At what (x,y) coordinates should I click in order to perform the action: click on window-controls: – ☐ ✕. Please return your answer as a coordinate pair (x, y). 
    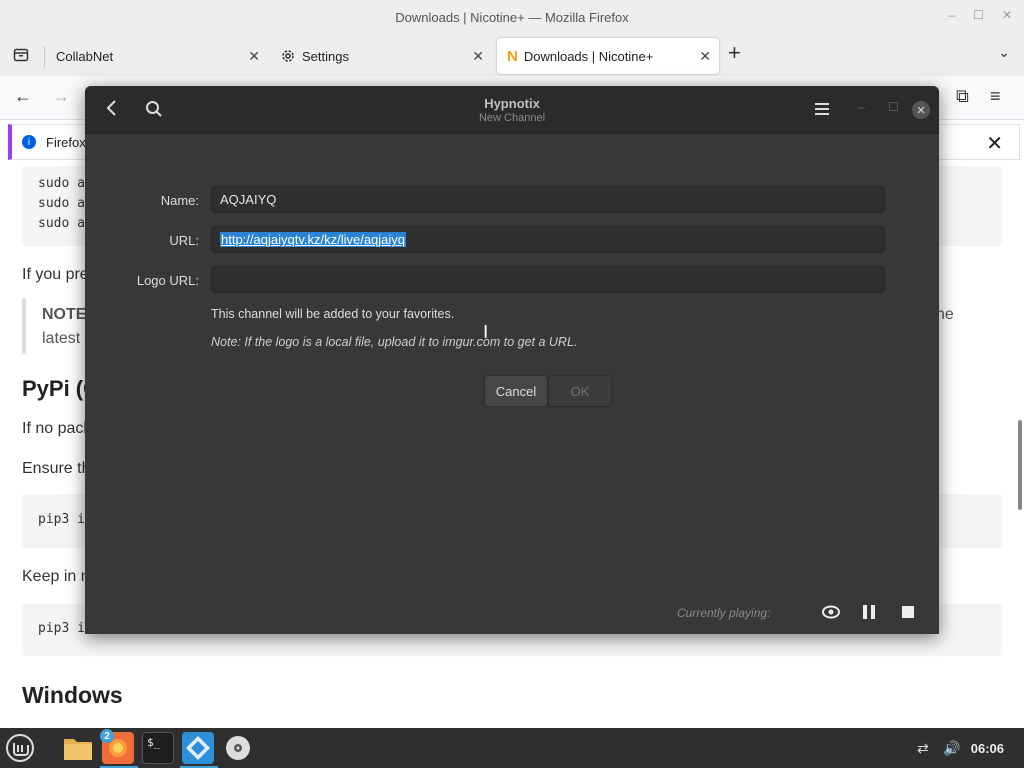
    Looking at the image, I should click on (980, 15).